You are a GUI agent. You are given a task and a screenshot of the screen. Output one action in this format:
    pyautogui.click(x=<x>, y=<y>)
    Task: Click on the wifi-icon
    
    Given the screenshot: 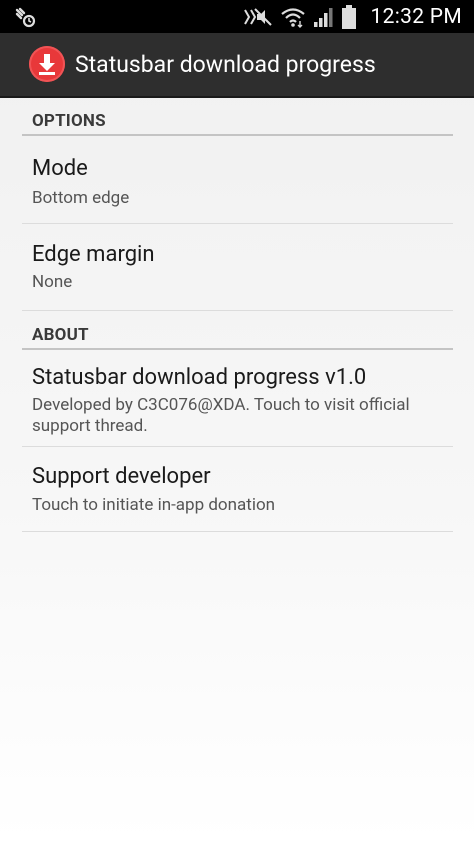 What is the action you would take?
    pyautogui.click(x=292, y=17)
    